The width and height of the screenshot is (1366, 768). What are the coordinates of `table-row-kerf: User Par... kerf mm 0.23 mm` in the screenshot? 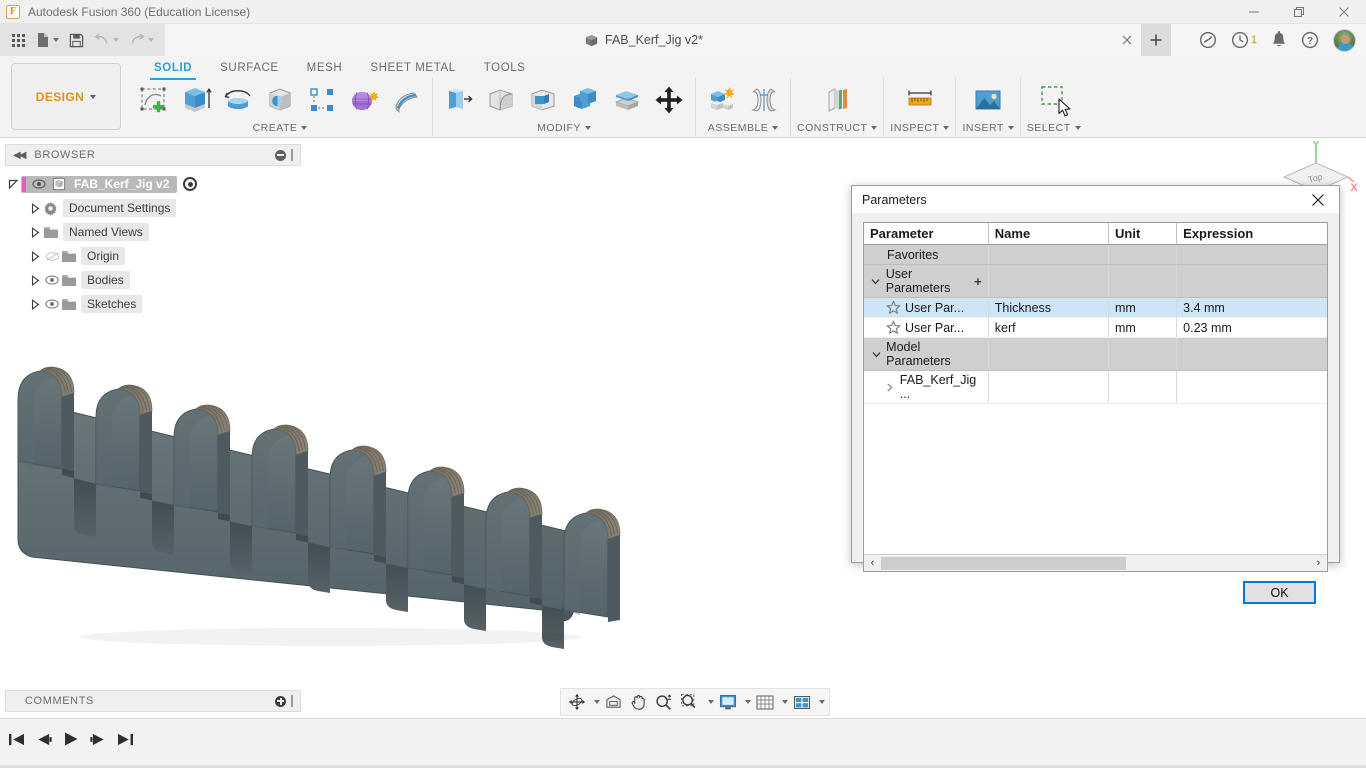 It's located at (1095, 327).